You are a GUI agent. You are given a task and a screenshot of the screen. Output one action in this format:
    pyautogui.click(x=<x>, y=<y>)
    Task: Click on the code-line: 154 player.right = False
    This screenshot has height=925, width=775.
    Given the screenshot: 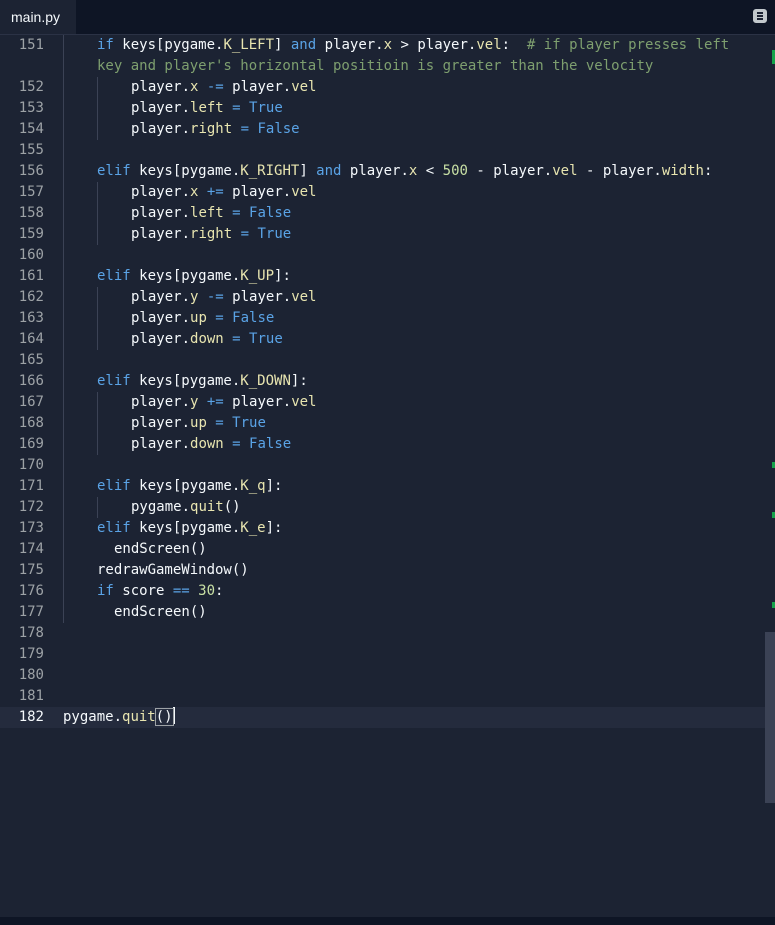 What is the action you would take?
    pyautogui.click(x=382, y=129)
    